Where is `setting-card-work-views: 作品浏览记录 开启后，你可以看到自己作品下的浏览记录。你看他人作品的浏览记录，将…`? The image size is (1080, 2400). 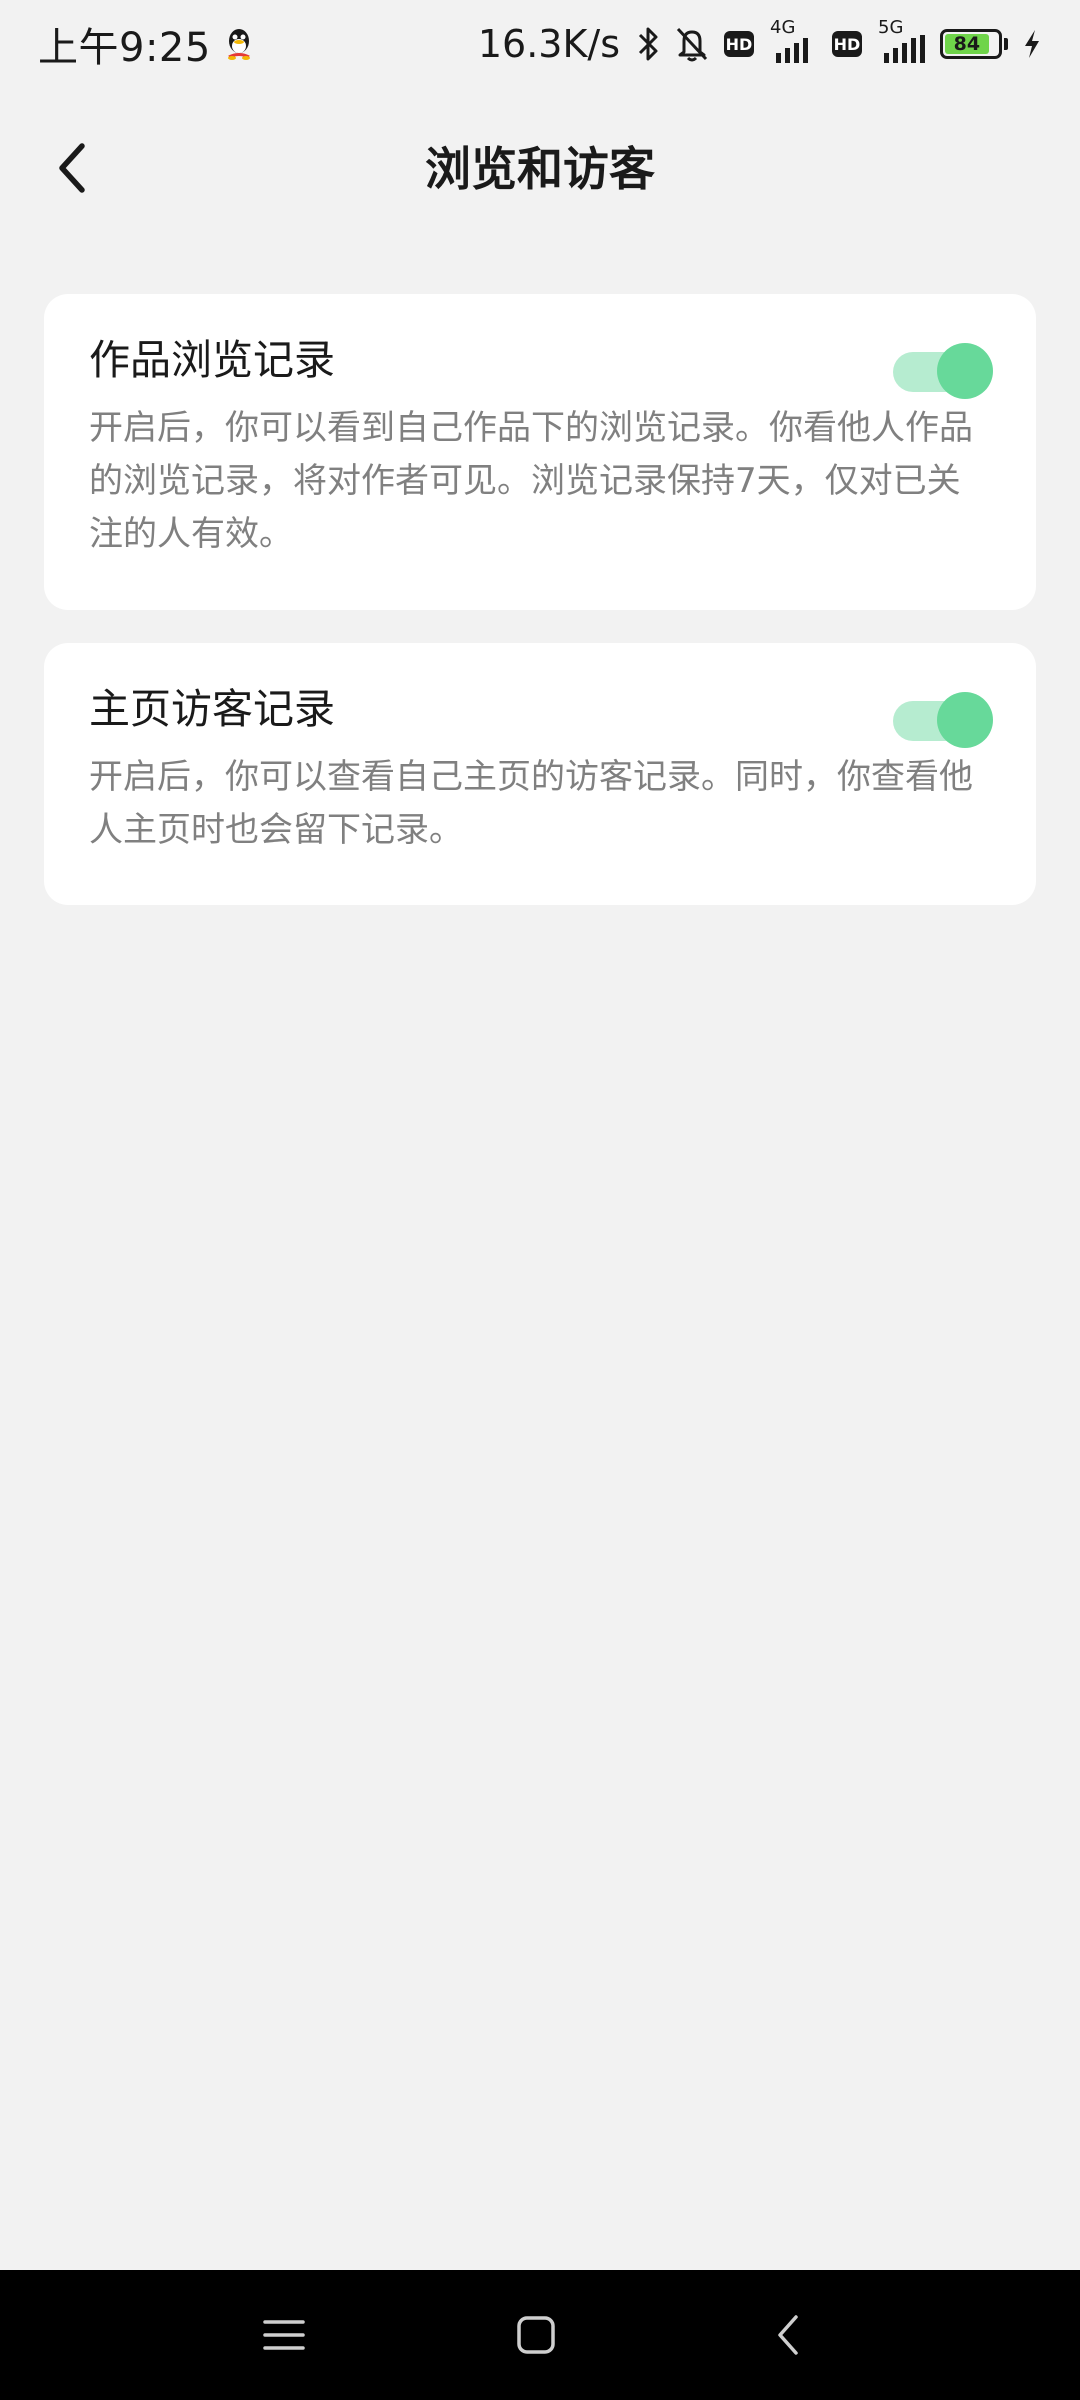 setting-card-work-views: 作品浏览记录 开启后，你可以看到自己作品下的浏览记录。你看他人作品的浏览记录，将… is located at coordinates (540, 452).